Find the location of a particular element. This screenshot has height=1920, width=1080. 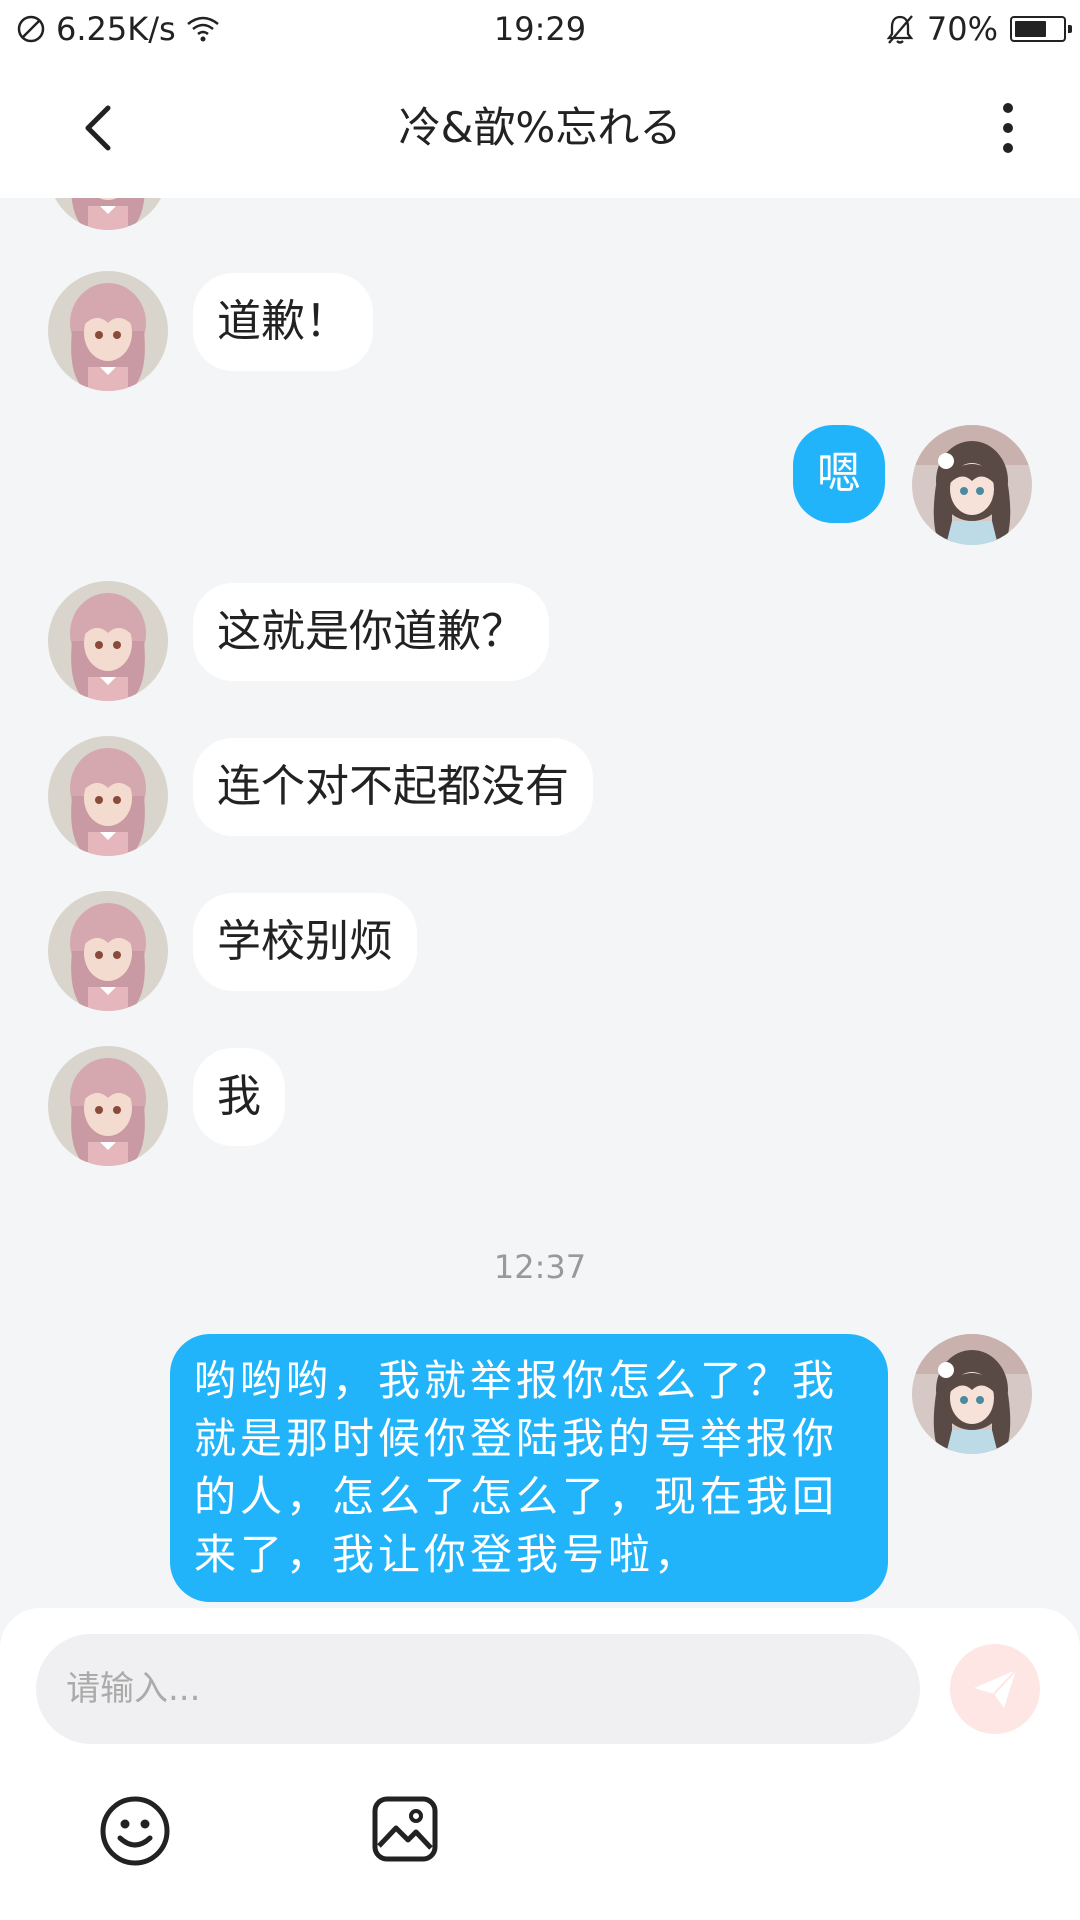

more-vertical-icon is located at coordinates (1008, 128).